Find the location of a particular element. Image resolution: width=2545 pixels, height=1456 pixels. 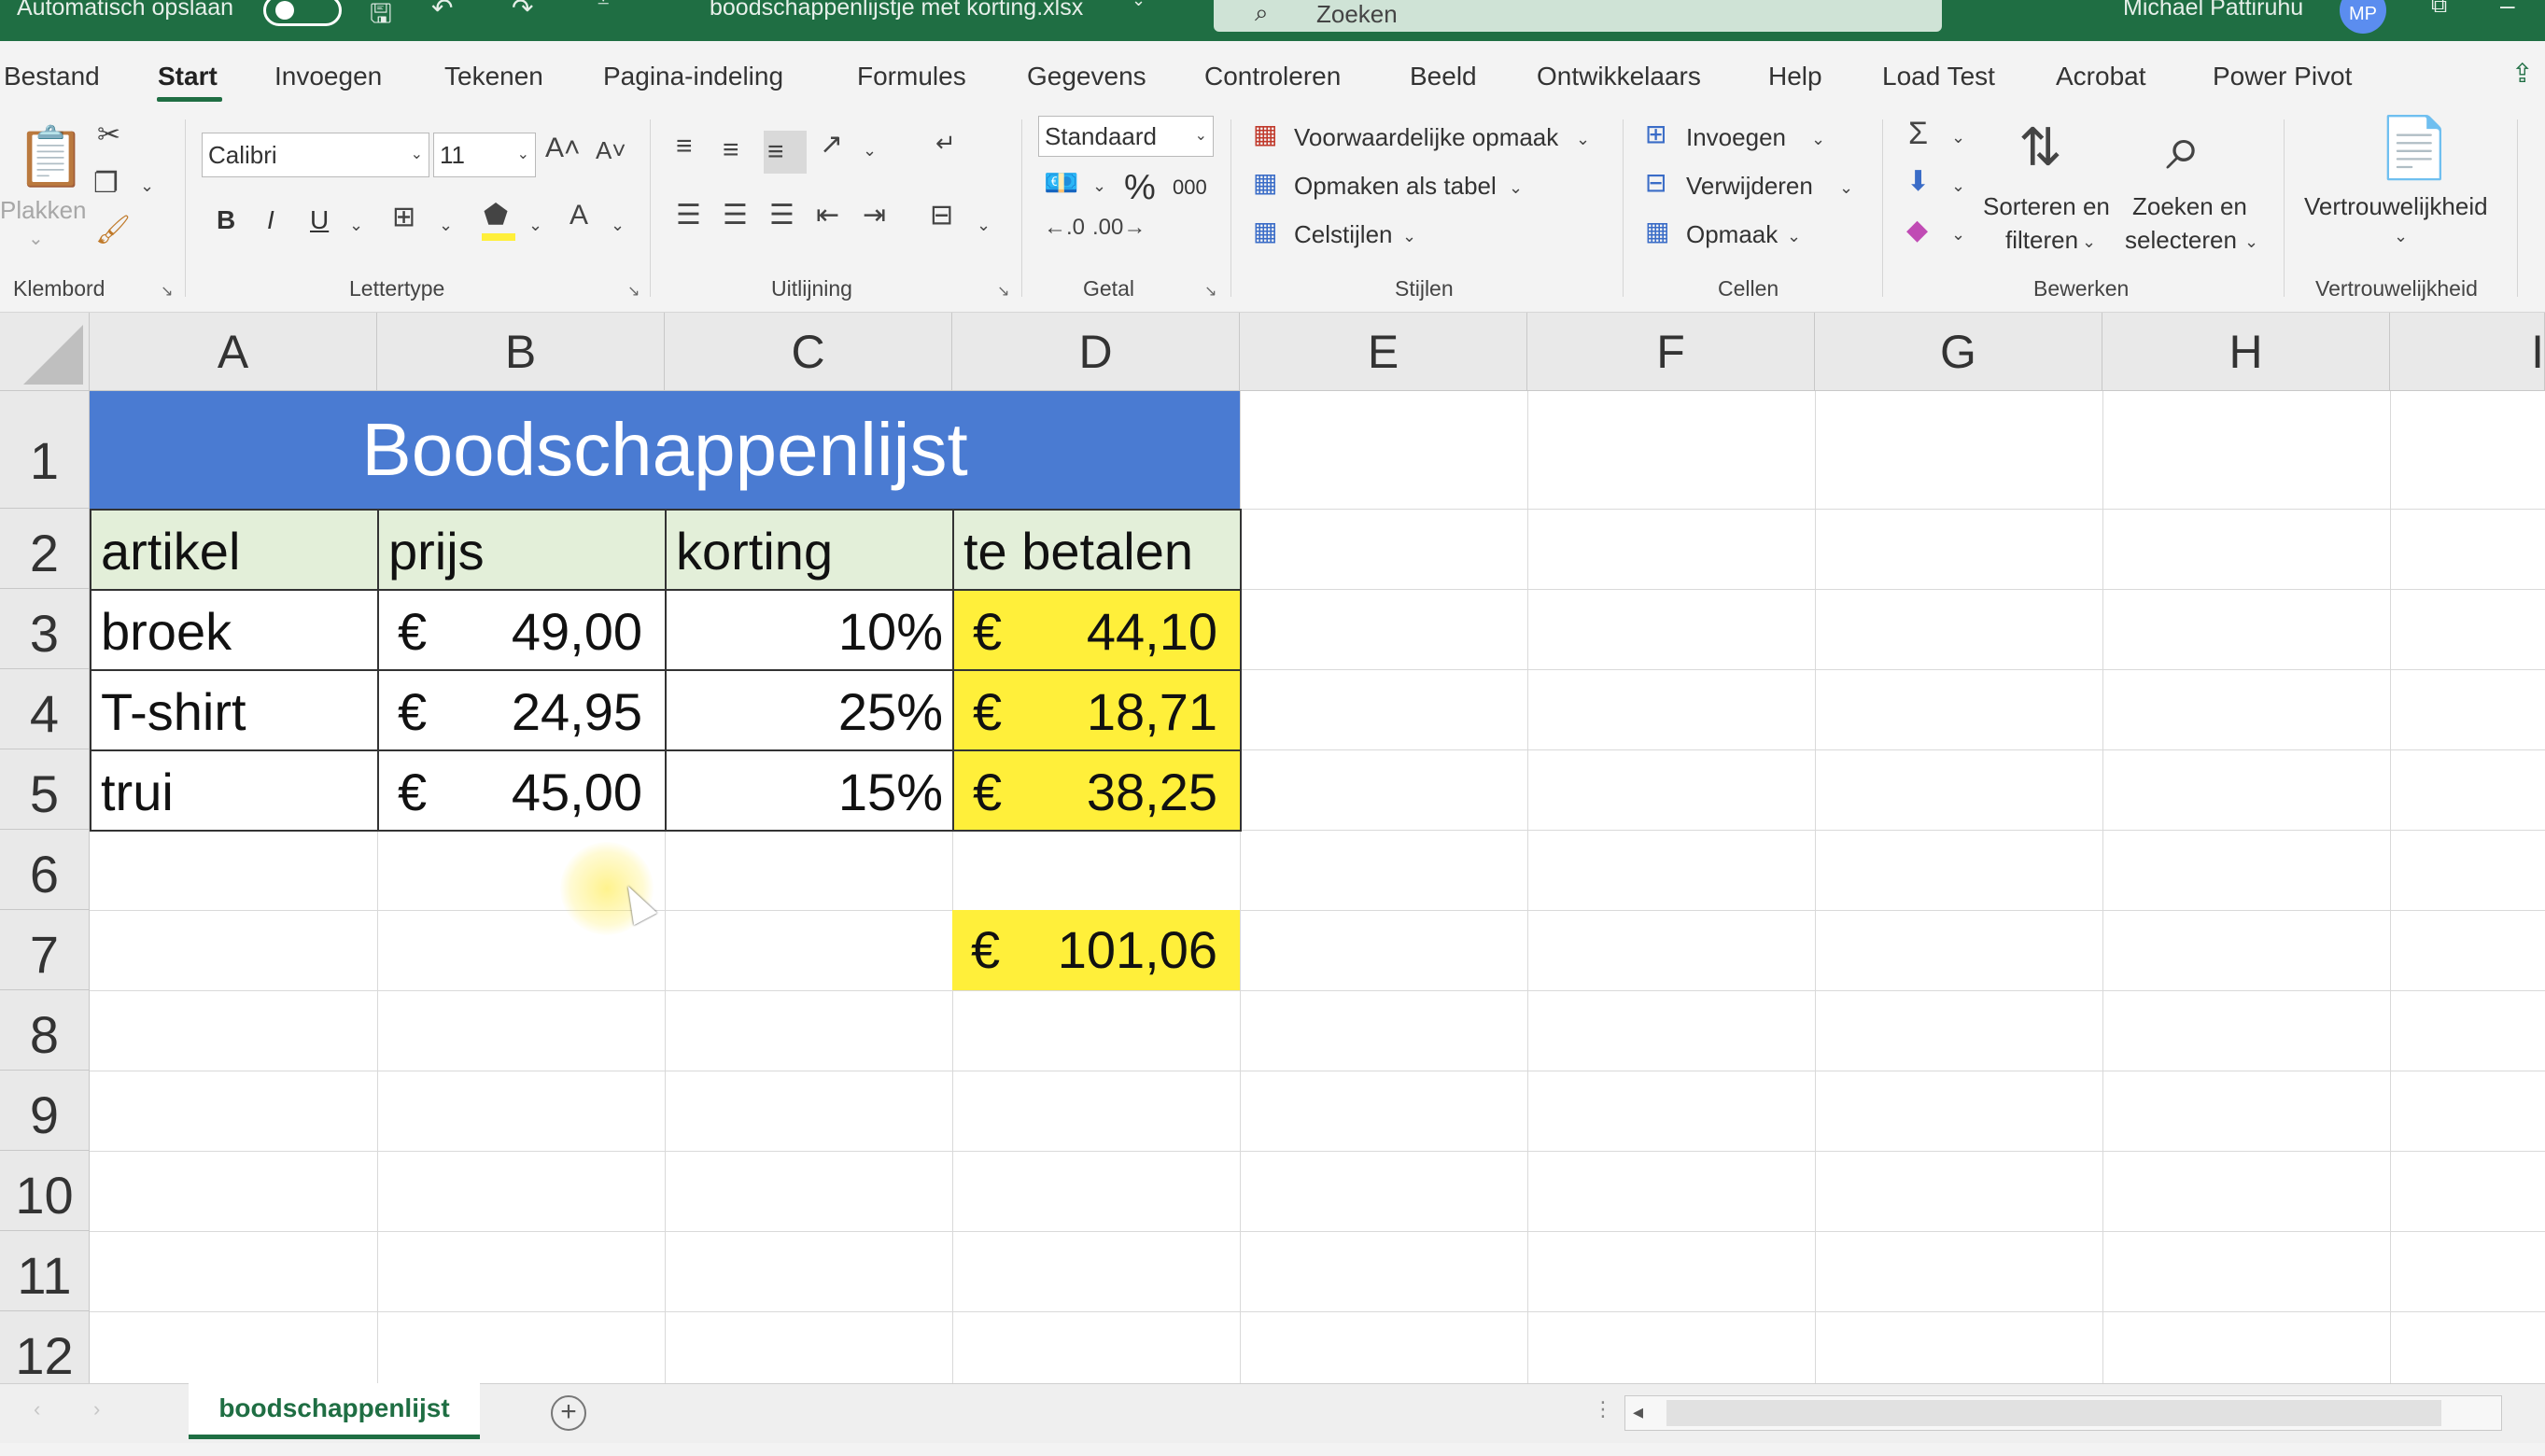

underline-button: U is located at coordinates (320, 220).